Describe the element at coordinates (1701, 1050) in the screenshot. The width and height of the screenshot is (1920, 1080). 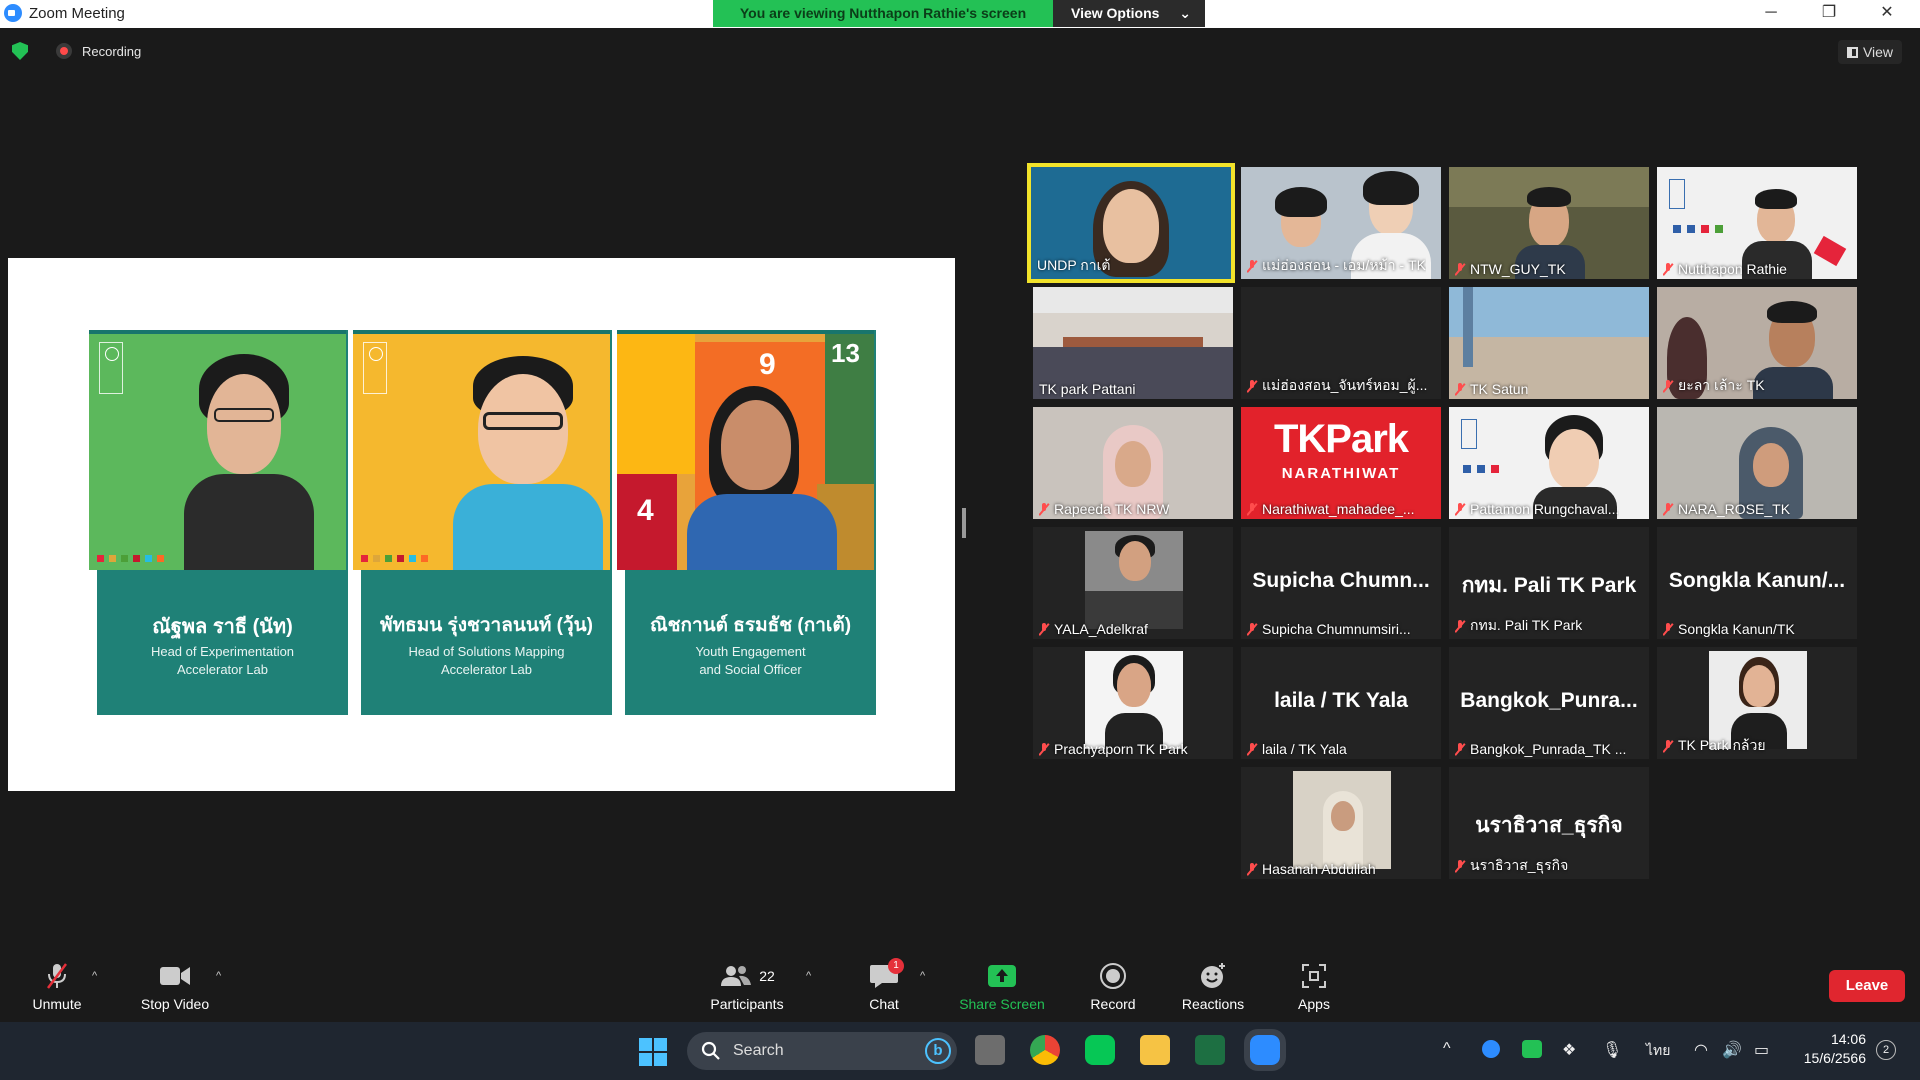
I see `wifi-icon: ◠` at that location.